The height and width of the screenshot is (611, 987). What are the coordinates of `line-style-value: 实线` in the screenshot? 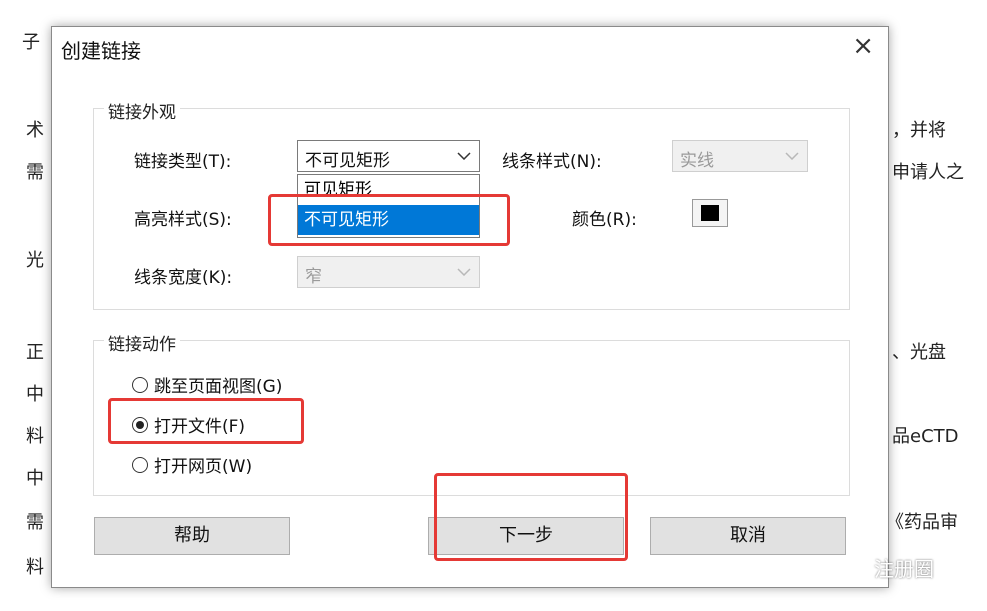 It's located at (697, 161).